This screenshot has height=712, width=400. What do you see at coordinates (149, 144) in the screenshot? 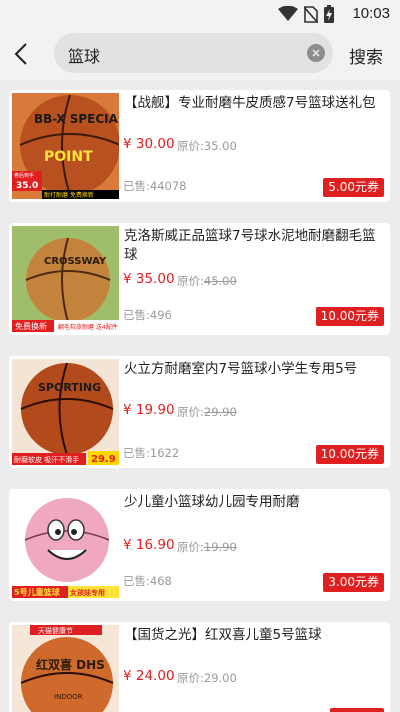
I see `product-price: ¥ 30.00` at bounding box center [149, 144].